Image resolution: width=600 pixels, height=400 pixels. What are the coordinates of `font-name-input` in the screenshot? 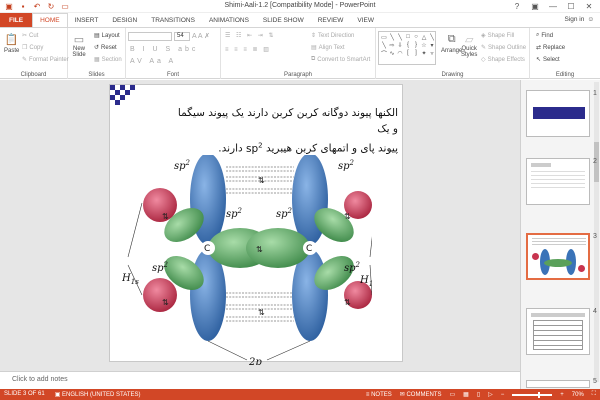 It's located at (150, 36).